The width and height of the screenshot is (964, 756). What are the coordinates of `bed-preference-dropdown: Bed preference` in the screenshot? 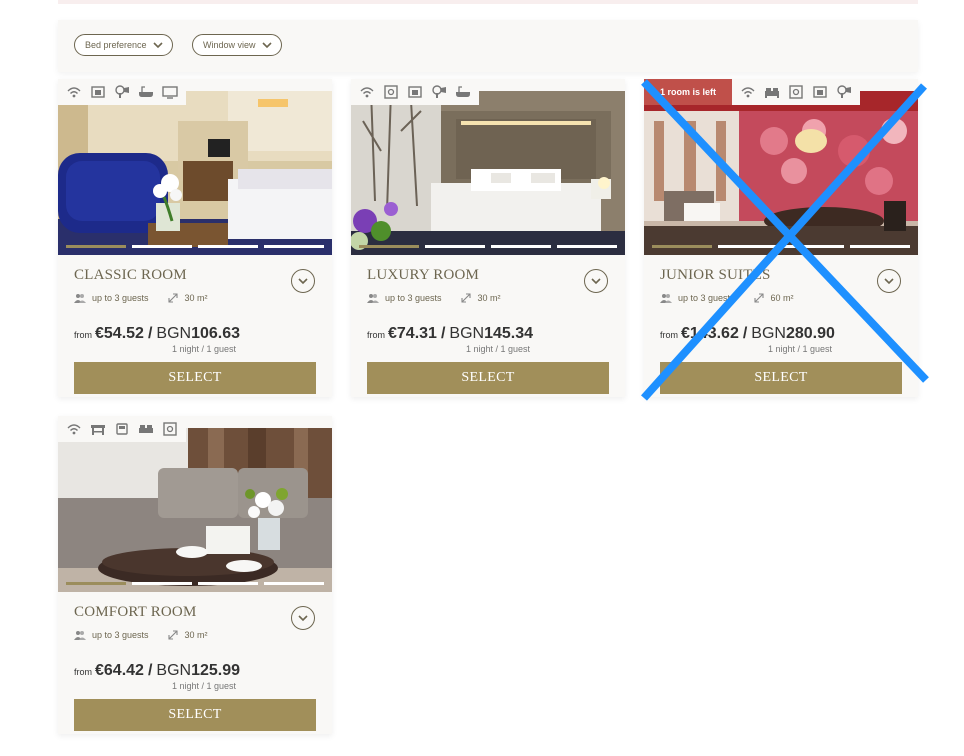 It's located at (123, 45).